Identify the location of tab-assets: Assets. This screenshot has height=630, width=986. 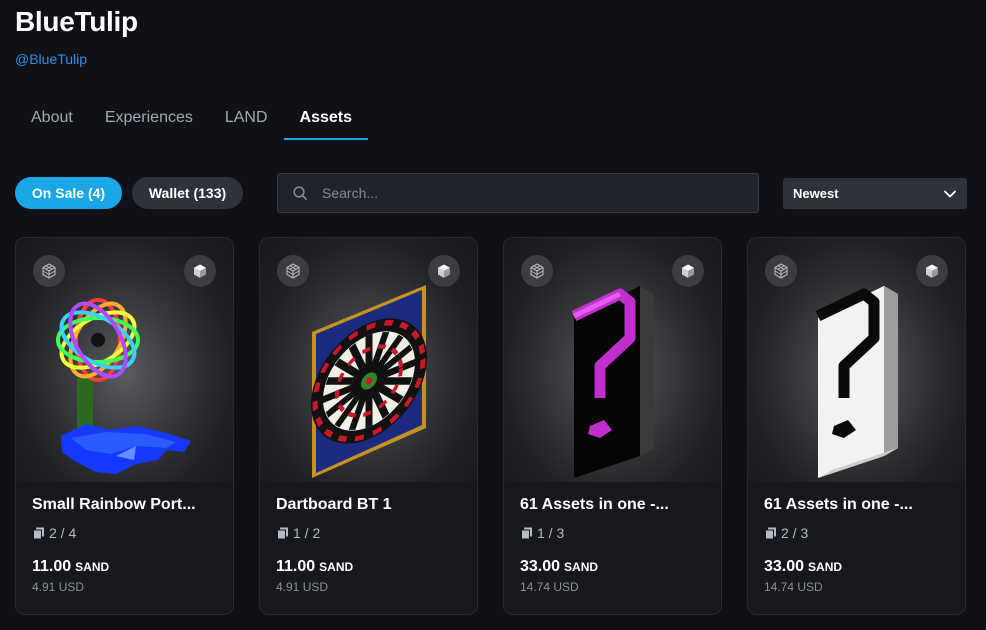
(326, 120).